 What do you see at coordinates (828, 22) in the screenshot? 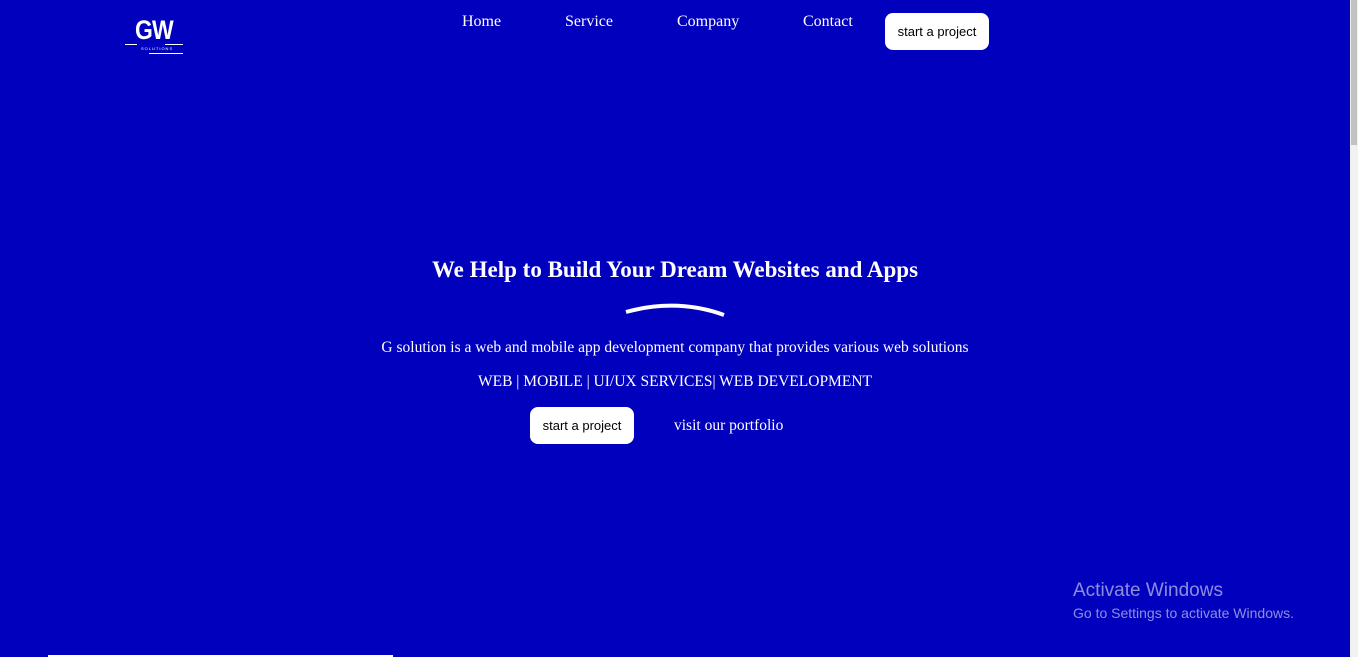
I see `nav-contact-link: Contact` at bounding box center [828, 22].